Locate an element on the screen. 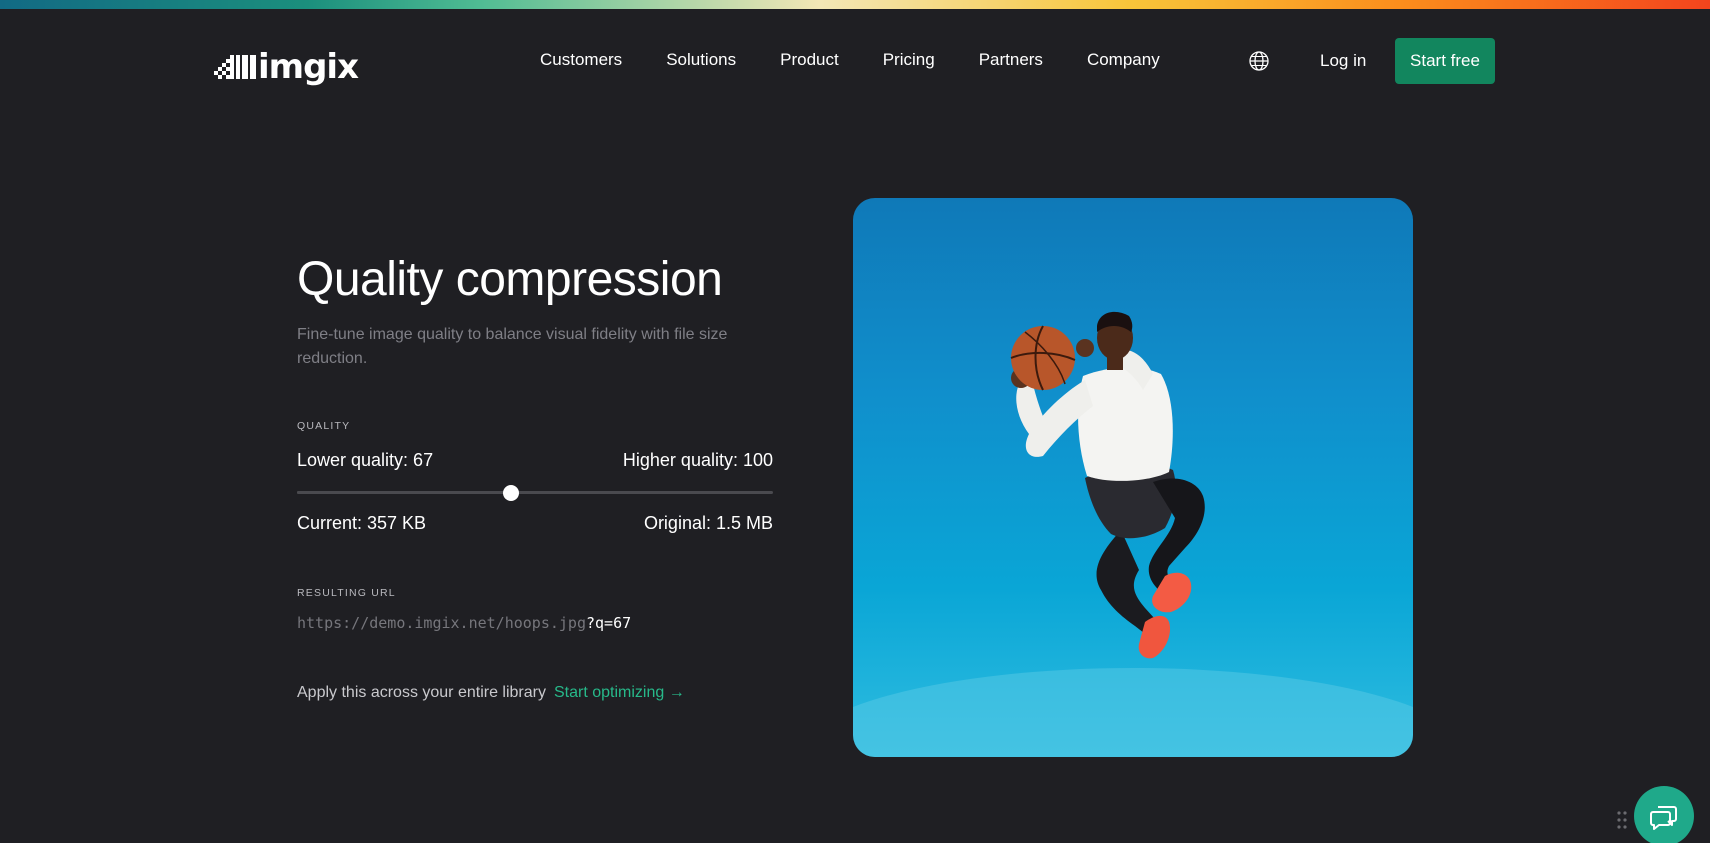 The height and width of the screenshot is (843, 1710). drag-handle-icon is located at coordinates (1622, 820).